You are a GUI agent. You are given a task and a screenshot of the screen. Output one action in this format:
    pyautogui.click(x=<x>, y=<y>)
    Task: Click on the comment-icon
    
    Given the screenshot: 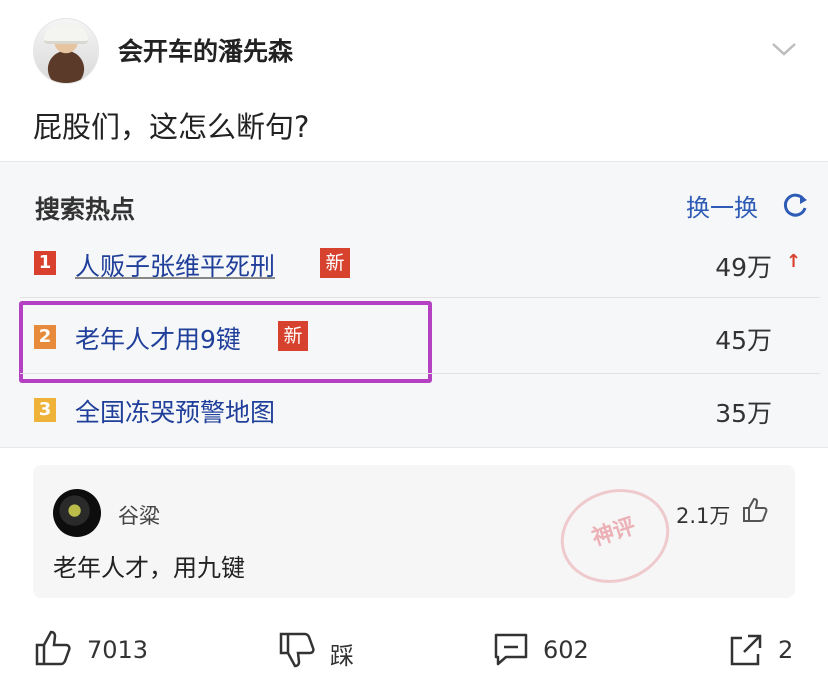 What is the action you would take?
    pyautogui.click(x=511, y=650)
    